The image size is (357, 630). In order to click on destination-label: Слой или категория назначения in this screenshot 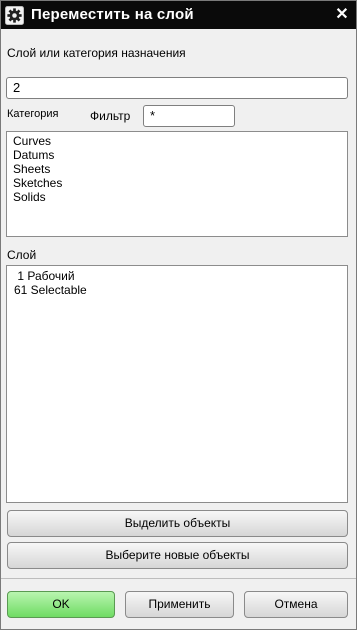, I will do `click(96, 53)`.